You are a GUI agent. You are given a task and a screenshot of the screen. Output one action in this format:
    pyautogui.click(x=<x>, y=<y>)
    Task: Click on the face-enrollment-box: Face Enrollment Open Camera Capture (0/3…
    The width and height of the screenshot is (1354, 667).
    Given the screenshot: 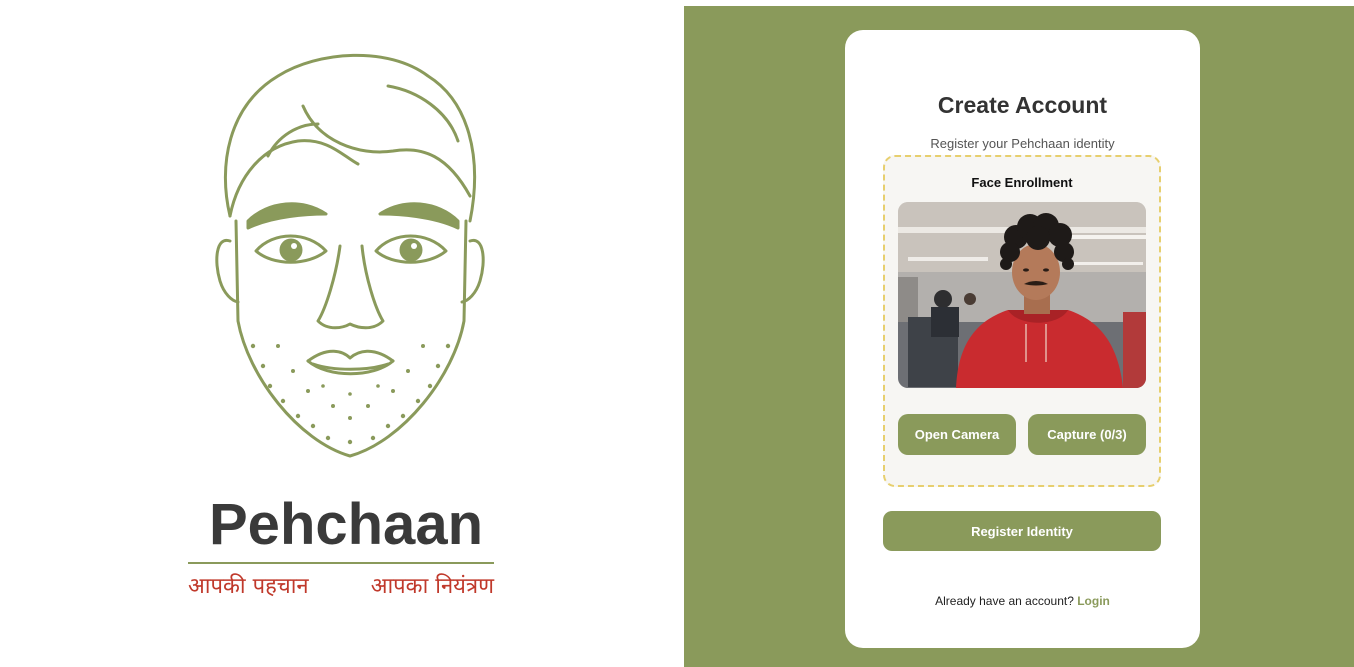 What is the action you would take?
    pyautogui.click(x=1022, y=321)
    